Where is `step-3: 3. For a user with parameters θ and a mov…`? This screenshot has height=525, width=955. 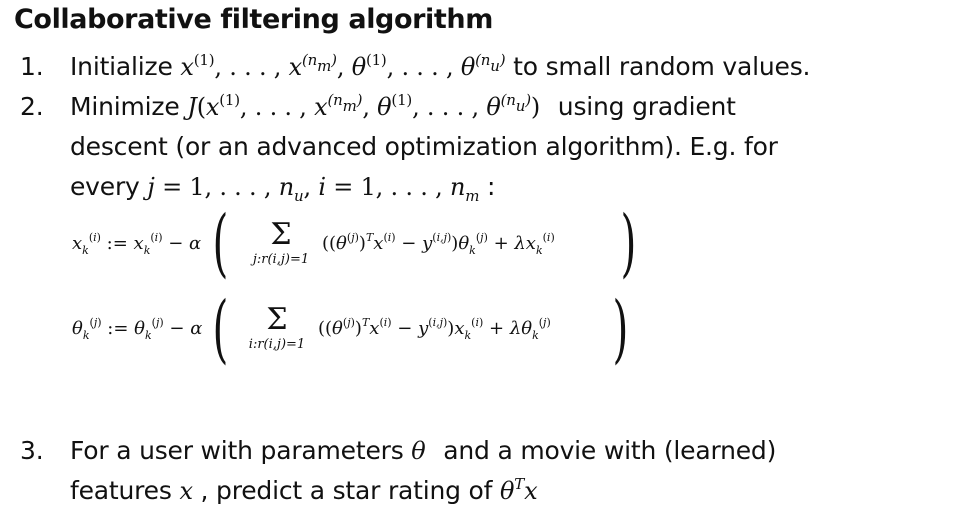
step-3: 3. For a user with parameters θ and a mov… is located at coordinates (398, 450).